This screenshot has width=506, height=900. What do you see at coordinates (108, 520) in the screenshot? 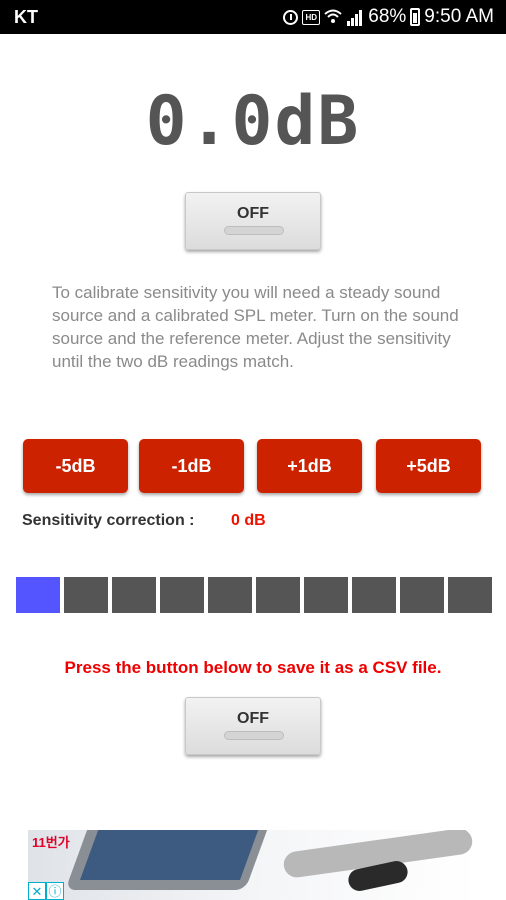
I see `sensitivity-label: Sensitivity correction :` at bounding box center [108, 520].